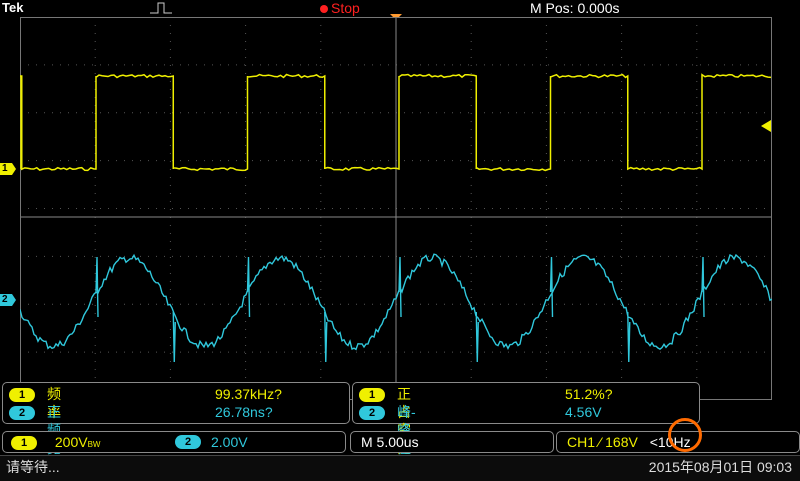 The height and width of the screenshot is (481, 800). Describe the element at coordinates (621, 442) in the screenshot. I see `trigger-level: 168V` at that location.